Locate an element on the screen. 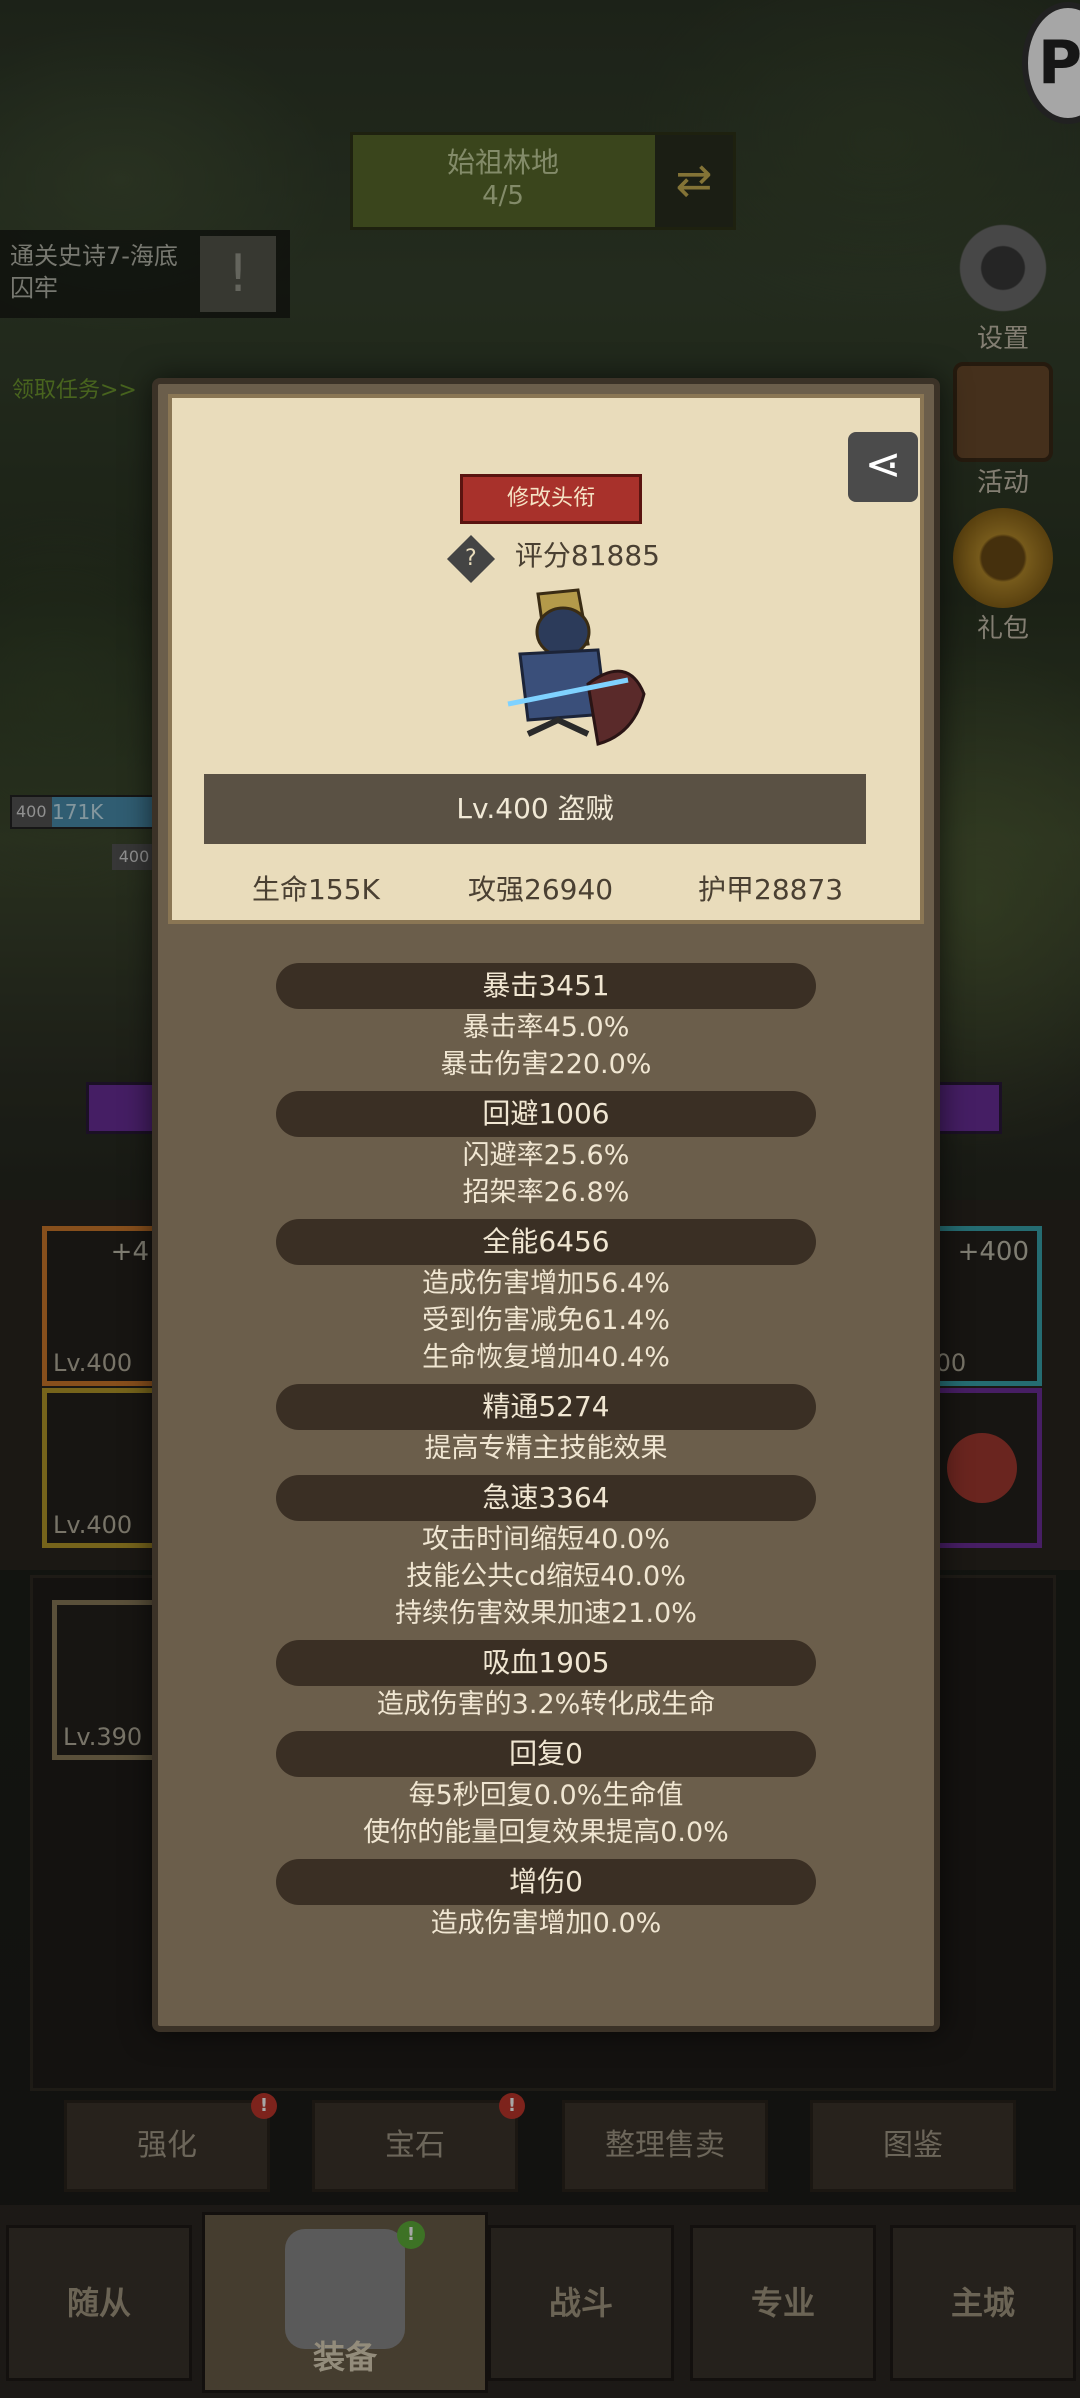 The height and width of the screenshot is (2398, 1080). stat-line: 闪避率25.6% is located at coordinates (546, 1155).